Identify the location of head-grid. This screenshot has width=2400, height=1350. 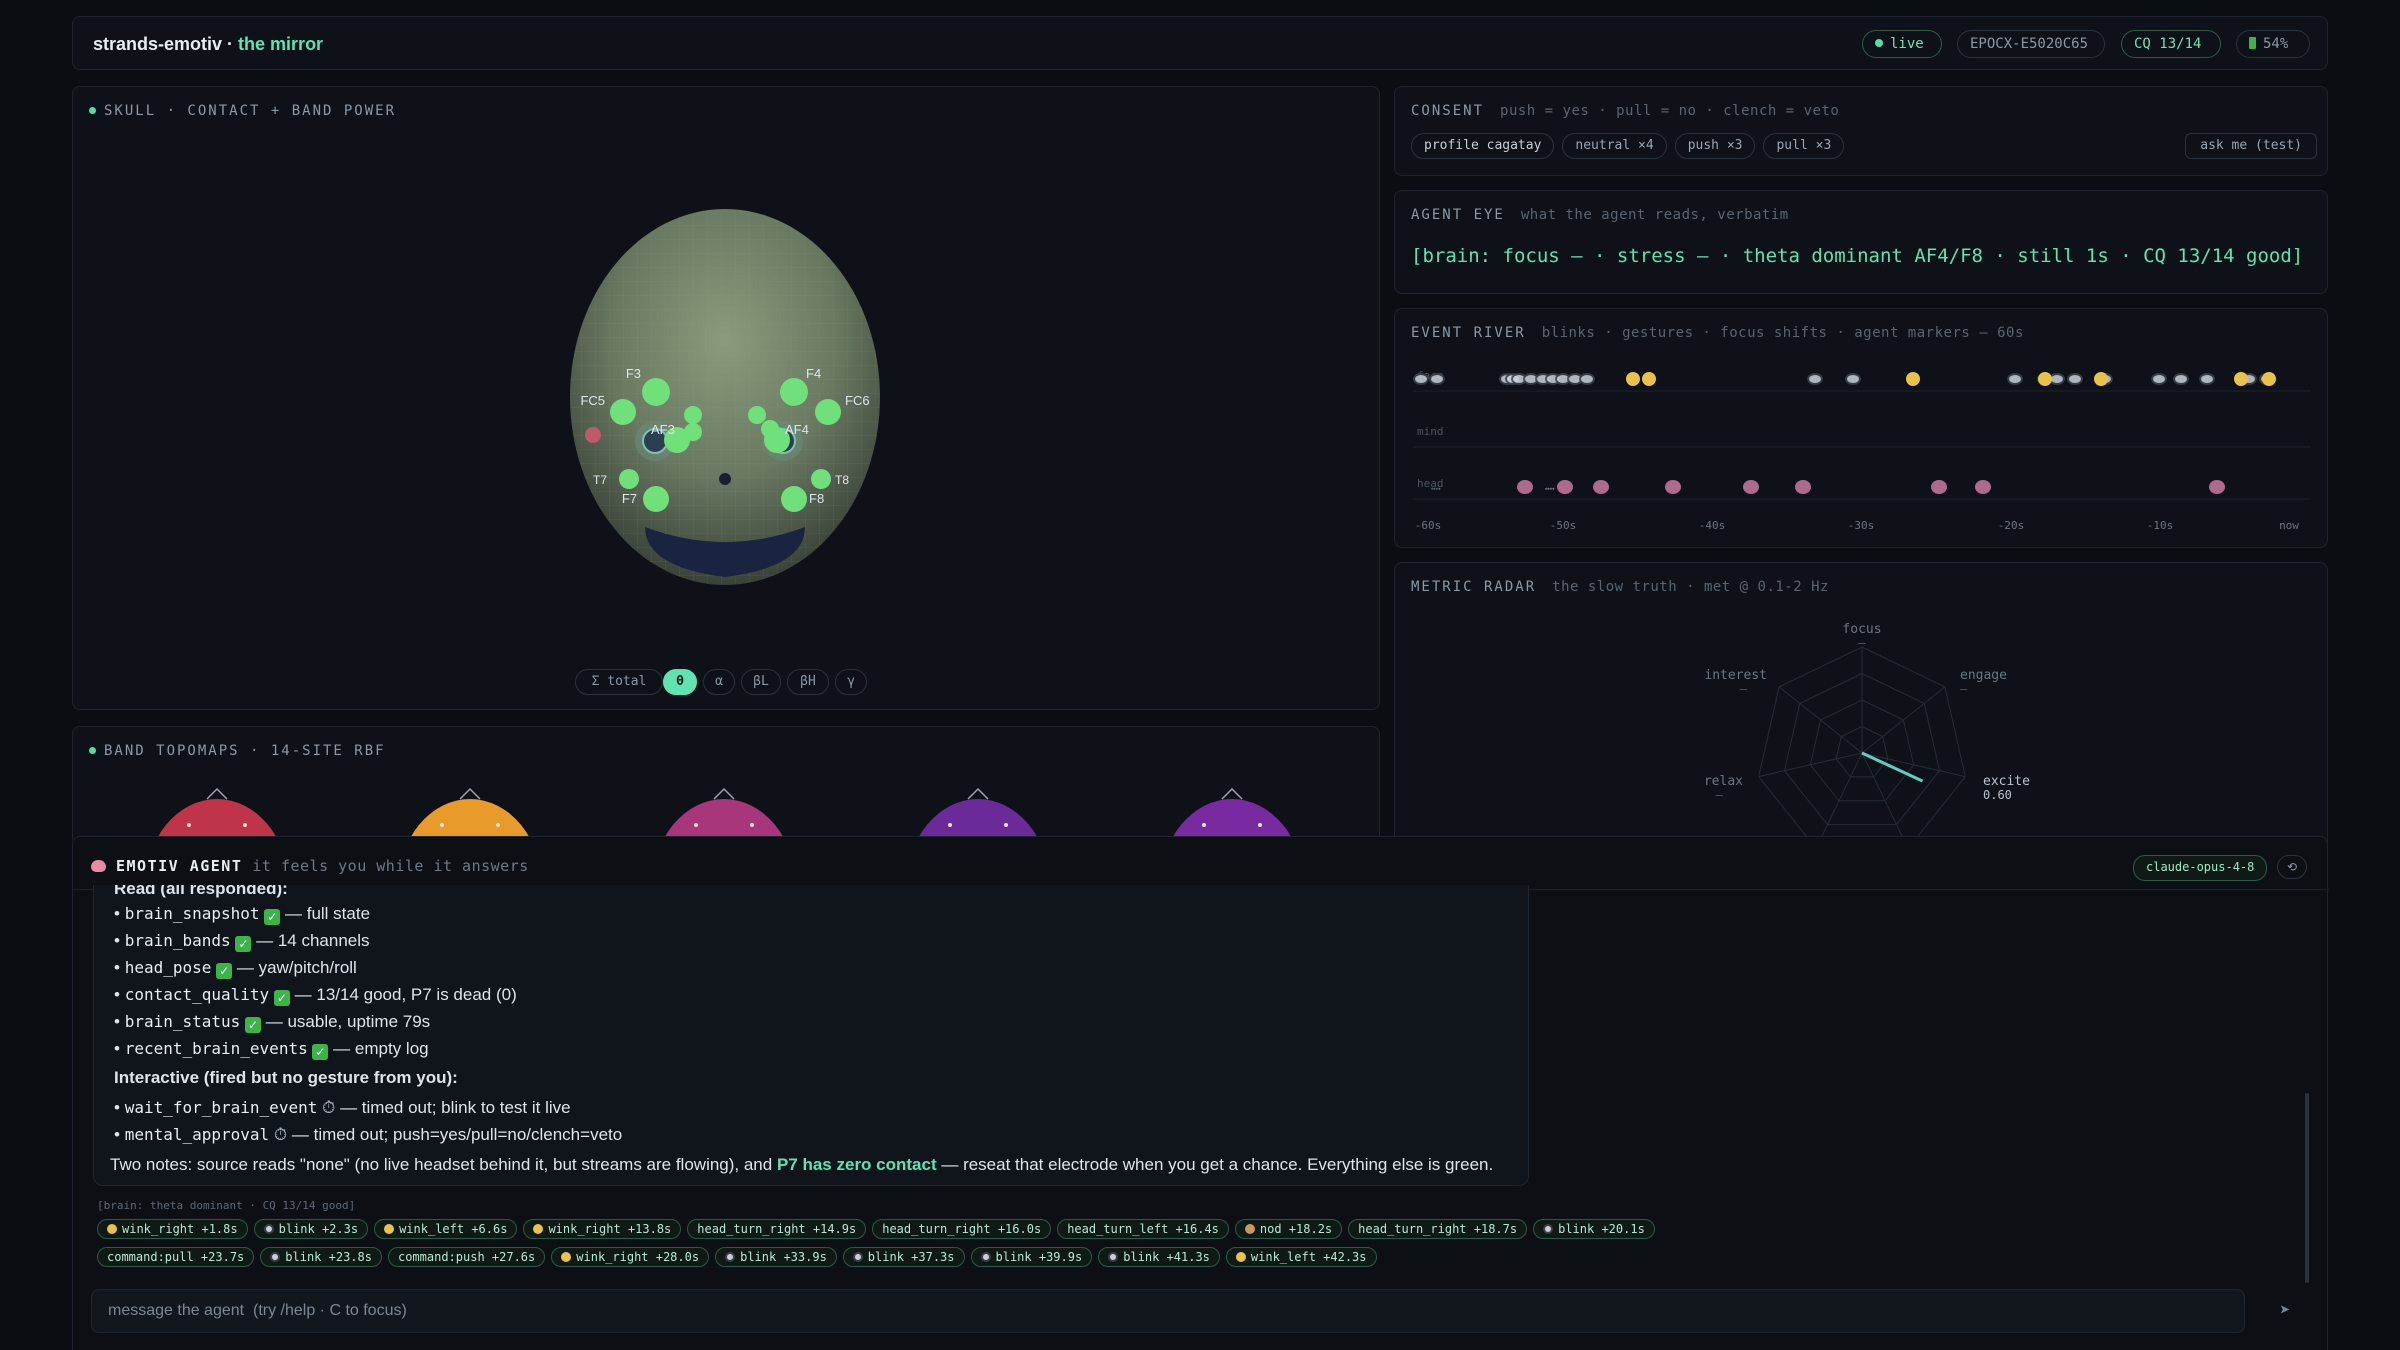
(725, 397).